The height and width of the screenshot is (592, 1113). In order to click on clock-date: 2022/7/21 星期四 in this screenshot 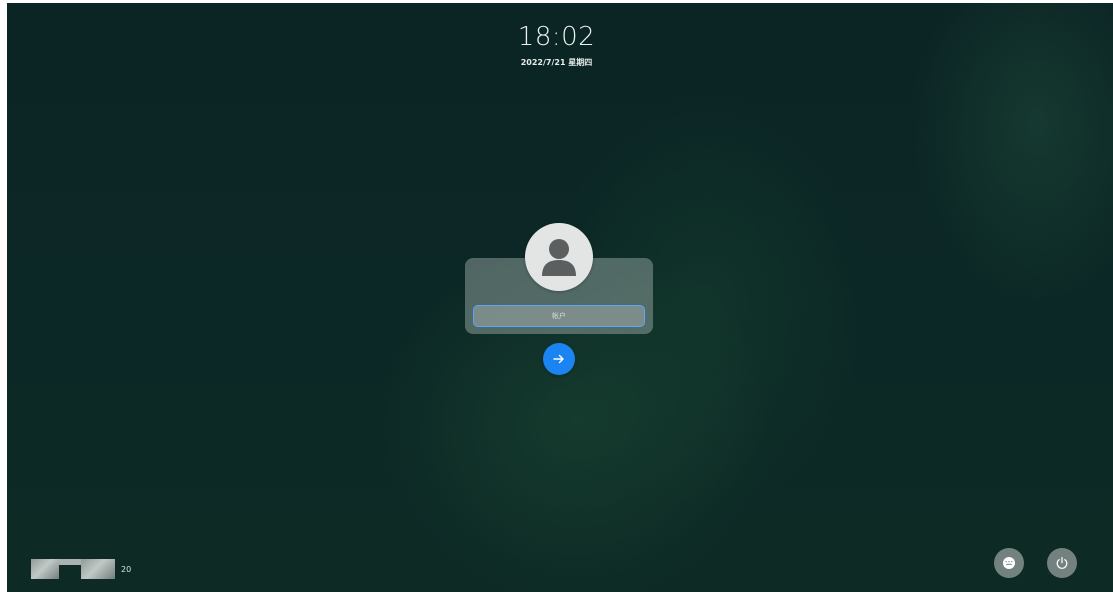, I will do `click(556, 62)`.